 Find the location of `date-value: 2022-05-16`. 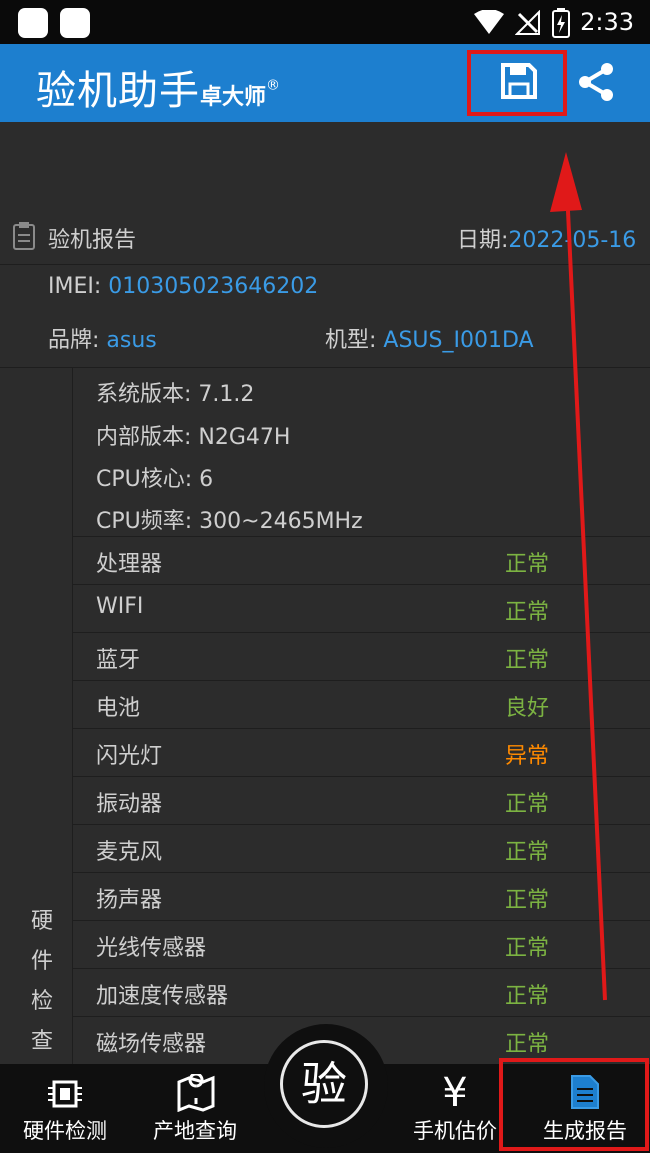

date-value: 2022-05-16 is located at coordinates (572, 240).